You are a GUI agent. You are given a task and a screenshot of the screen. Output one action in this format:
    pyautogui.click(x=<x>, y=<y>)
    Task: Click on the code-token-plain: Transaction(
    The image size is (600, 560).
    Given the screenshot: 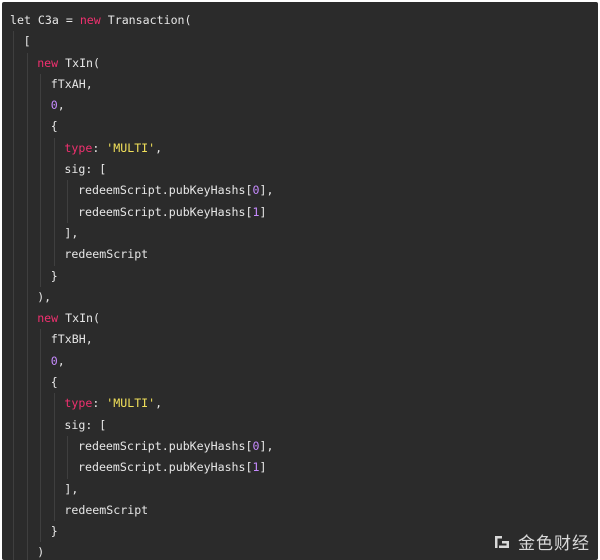 What is the action you would take?
    pyautogui.click(x=146, y=20)
    